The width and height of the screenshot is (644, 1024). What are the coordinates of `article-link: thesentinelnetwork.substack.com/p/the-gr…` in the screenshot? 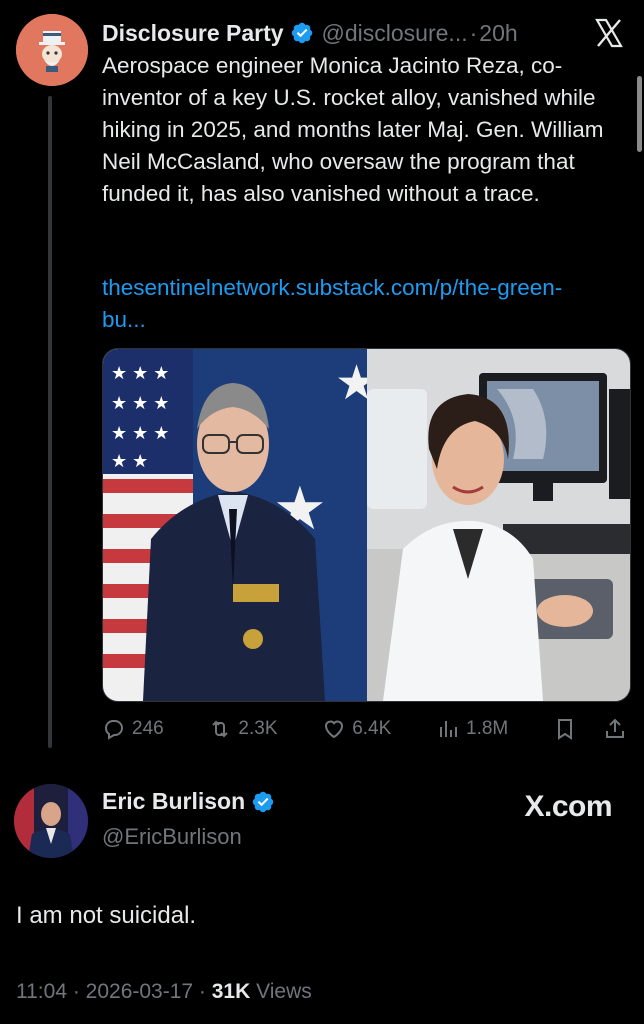 It's located at (352, 304).